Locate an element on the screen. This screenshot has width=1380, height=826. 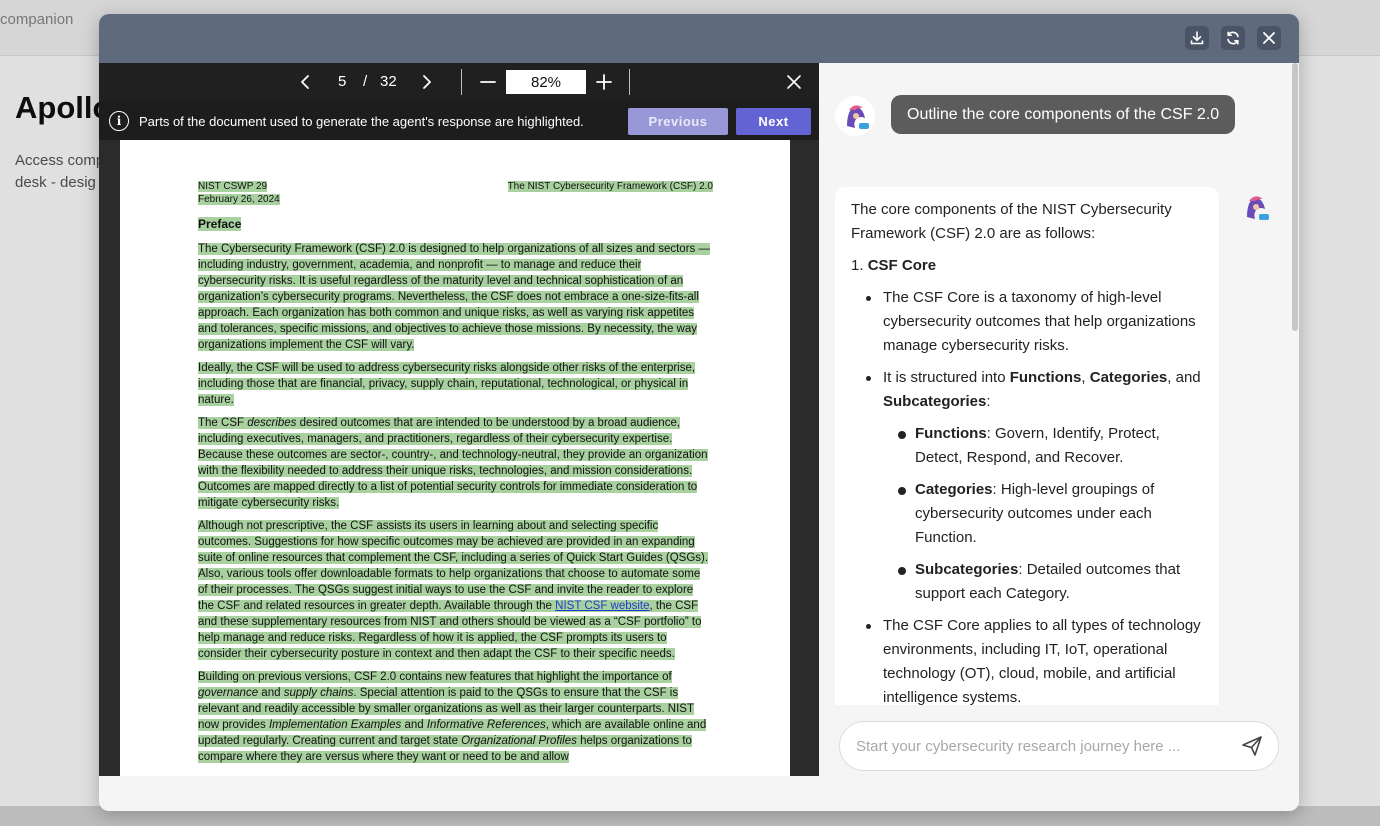
pdf-heading: Preface is located at coordinates (220, 224).